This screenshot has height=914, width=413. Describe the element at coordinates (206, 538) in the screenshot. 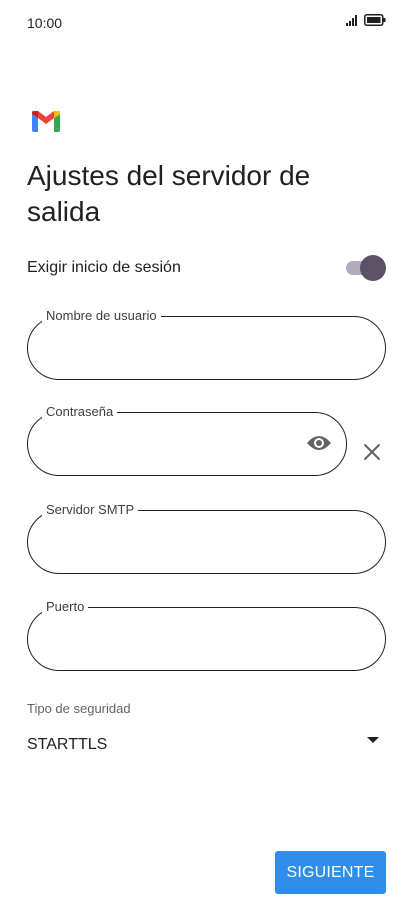

I see `smtp-server-field: Servidor SMTP` at that location.